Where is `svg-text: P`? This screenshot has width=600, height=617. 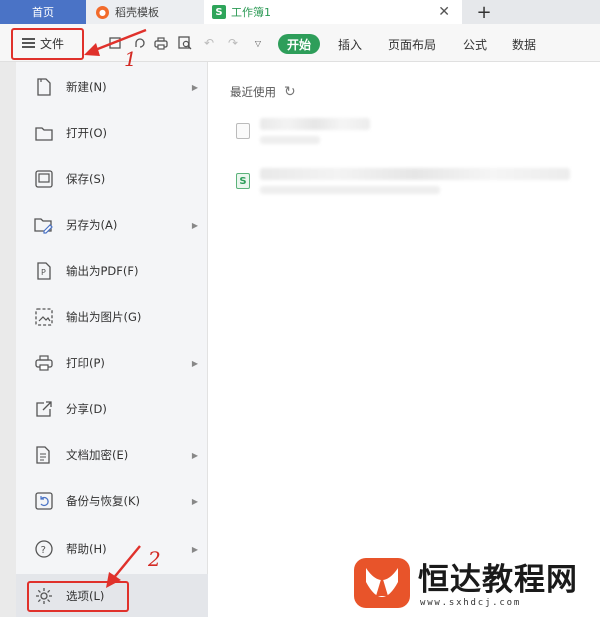 svg-text: P is located at coordinates (43, 272).